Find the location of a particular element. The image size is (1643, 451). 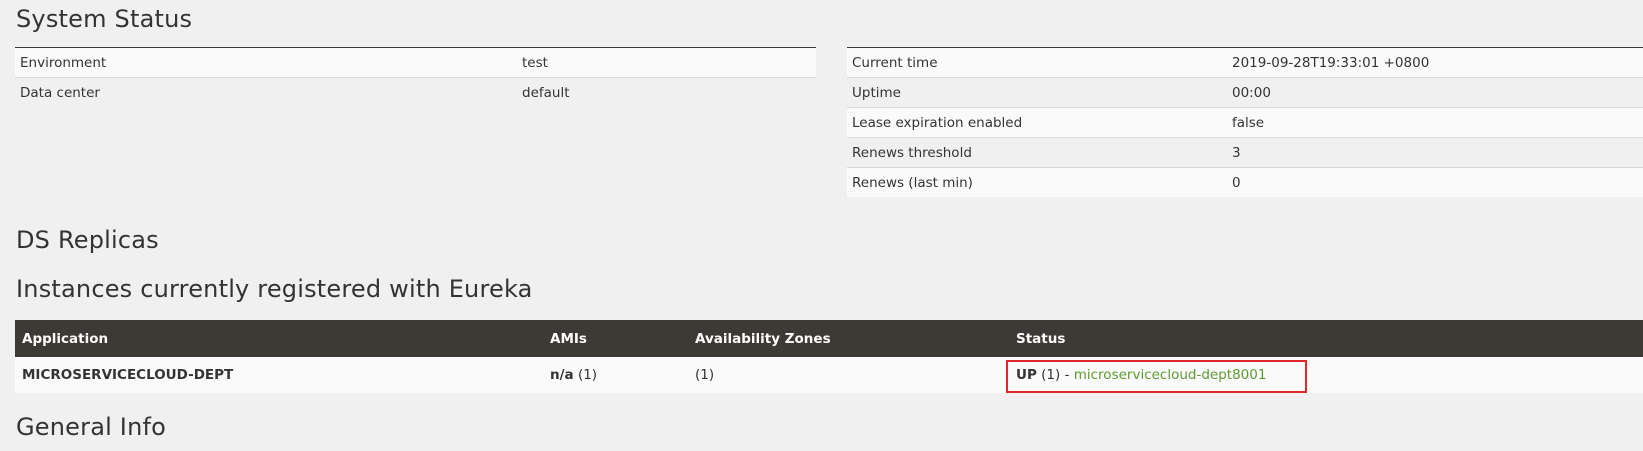

table-row: Lease expiration enabled false is located at coordinates (1245, 122).